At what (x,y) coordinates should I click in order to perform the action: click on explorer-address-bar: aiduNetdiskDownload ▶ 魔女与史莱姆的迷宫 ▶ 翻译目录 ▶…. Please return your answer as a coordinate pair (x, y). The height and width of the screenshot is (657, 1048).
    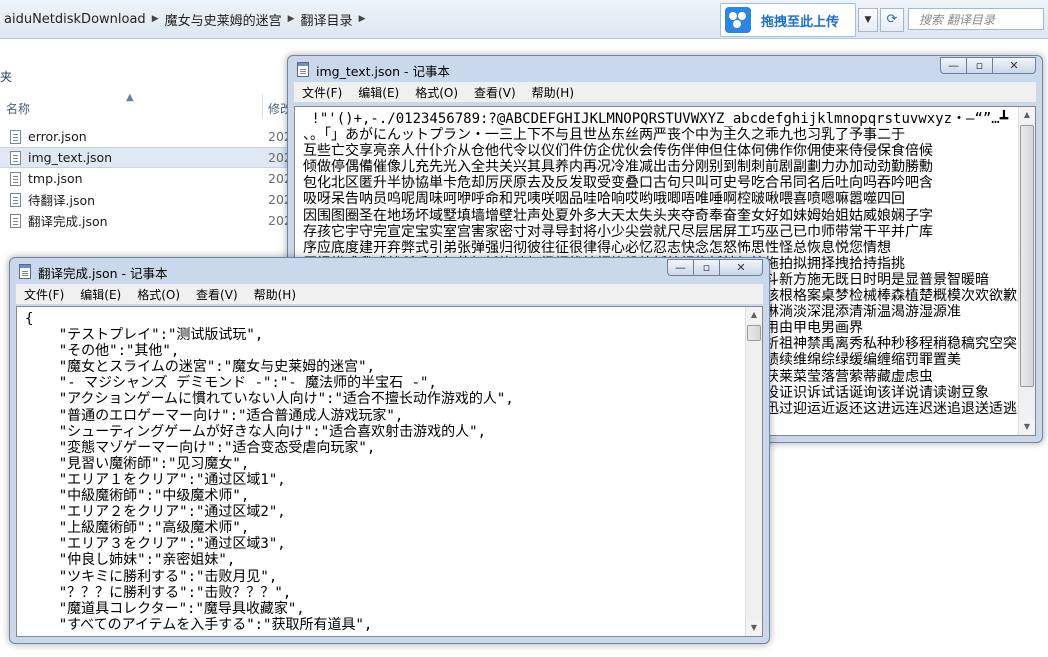
    Looking at the image, I should click on (524, 19).